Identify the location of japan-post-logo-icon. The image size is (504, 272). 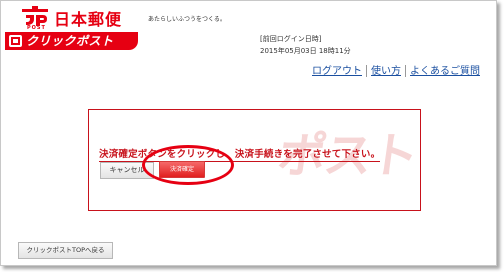
(35, 16).